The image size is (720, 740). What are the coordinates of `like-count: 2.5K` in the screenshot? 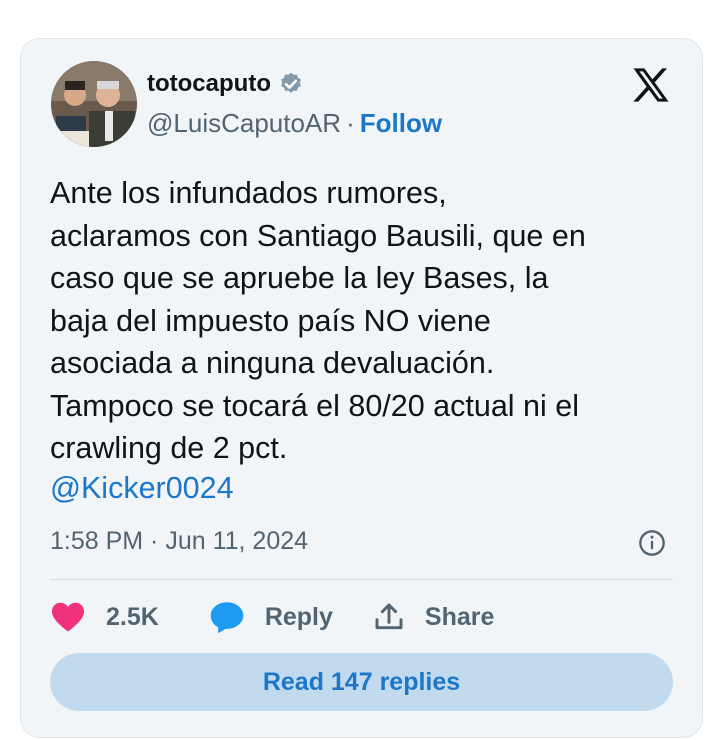 It's located at (132, 616).